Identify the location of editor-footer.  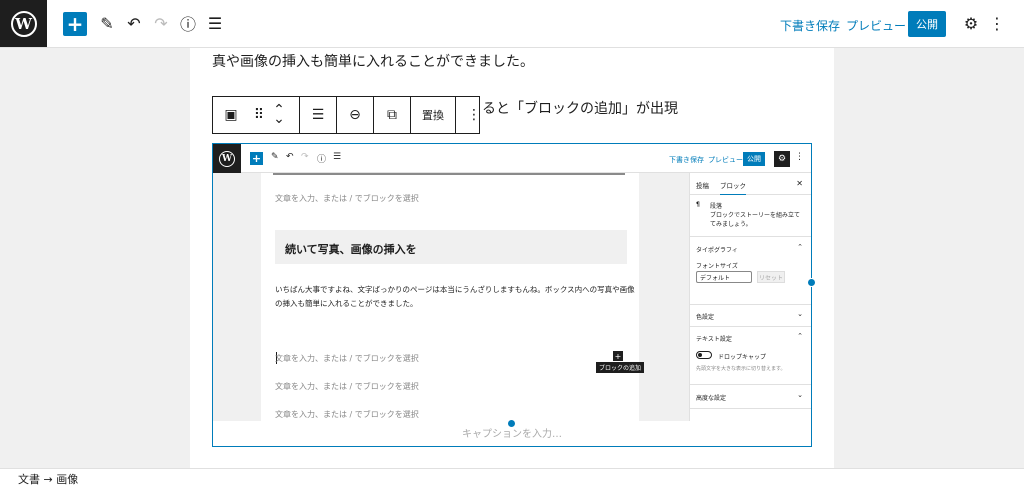
(512, 474).